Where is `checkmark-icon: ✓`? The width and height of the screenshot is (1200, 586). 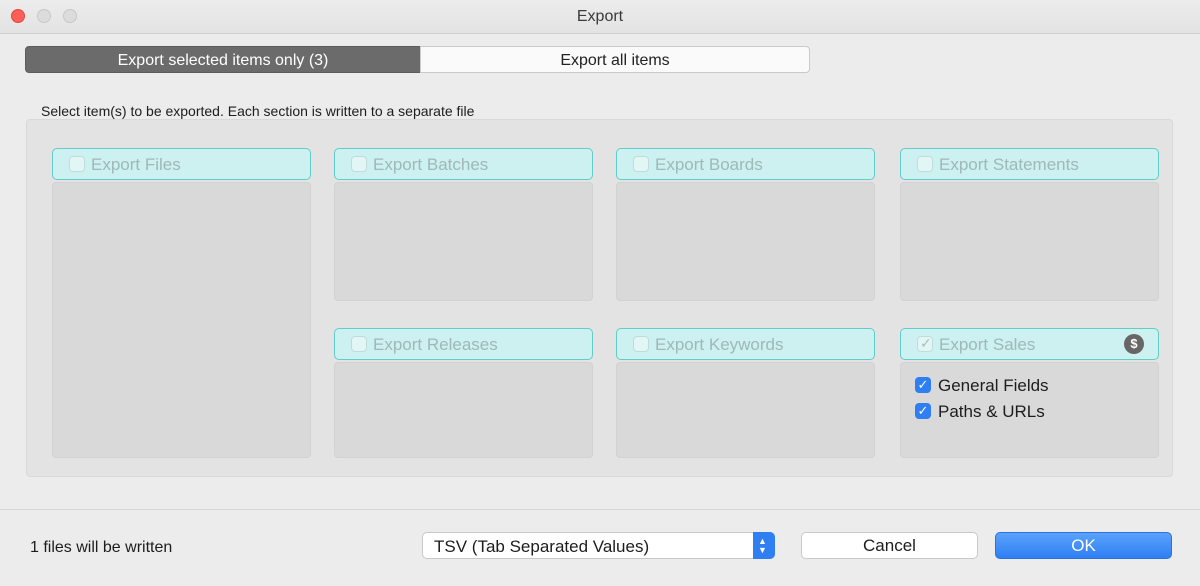
checkmark-icon: ✓ is located at coordinates (926, 343).